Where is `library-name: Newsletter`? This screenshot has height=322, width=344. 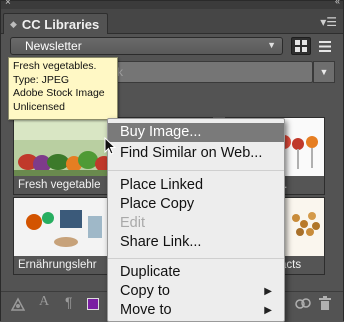
library-name: Newsletter is located at coordinates (53, 46).